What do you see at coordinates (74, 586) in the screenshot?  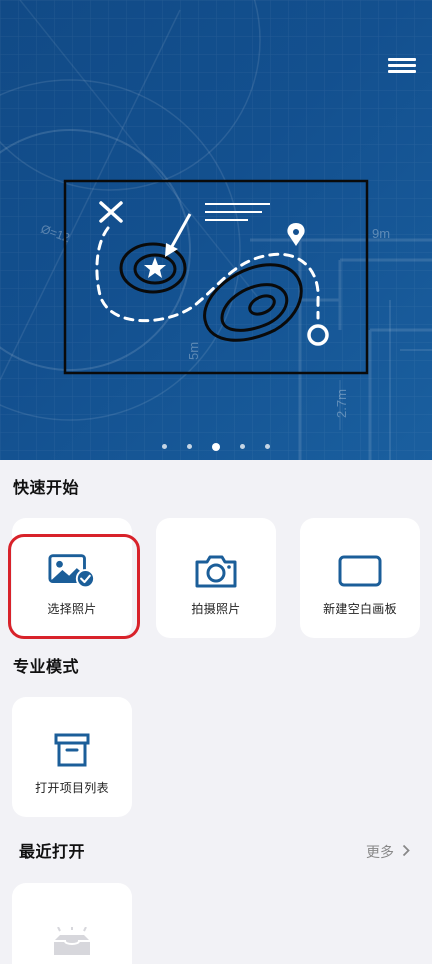 I see `highlight-annotation` at bounding box center [74, 586].